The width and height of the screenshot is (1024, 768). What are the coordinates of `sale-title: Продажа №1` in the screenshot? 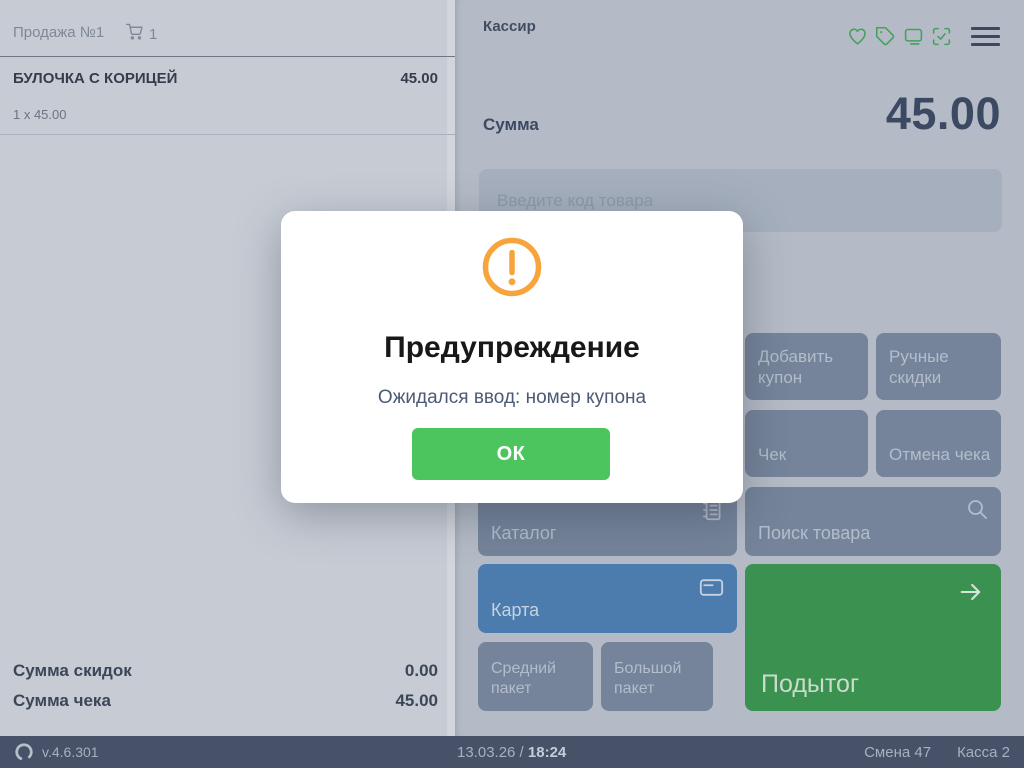 It's located at (59, 32).